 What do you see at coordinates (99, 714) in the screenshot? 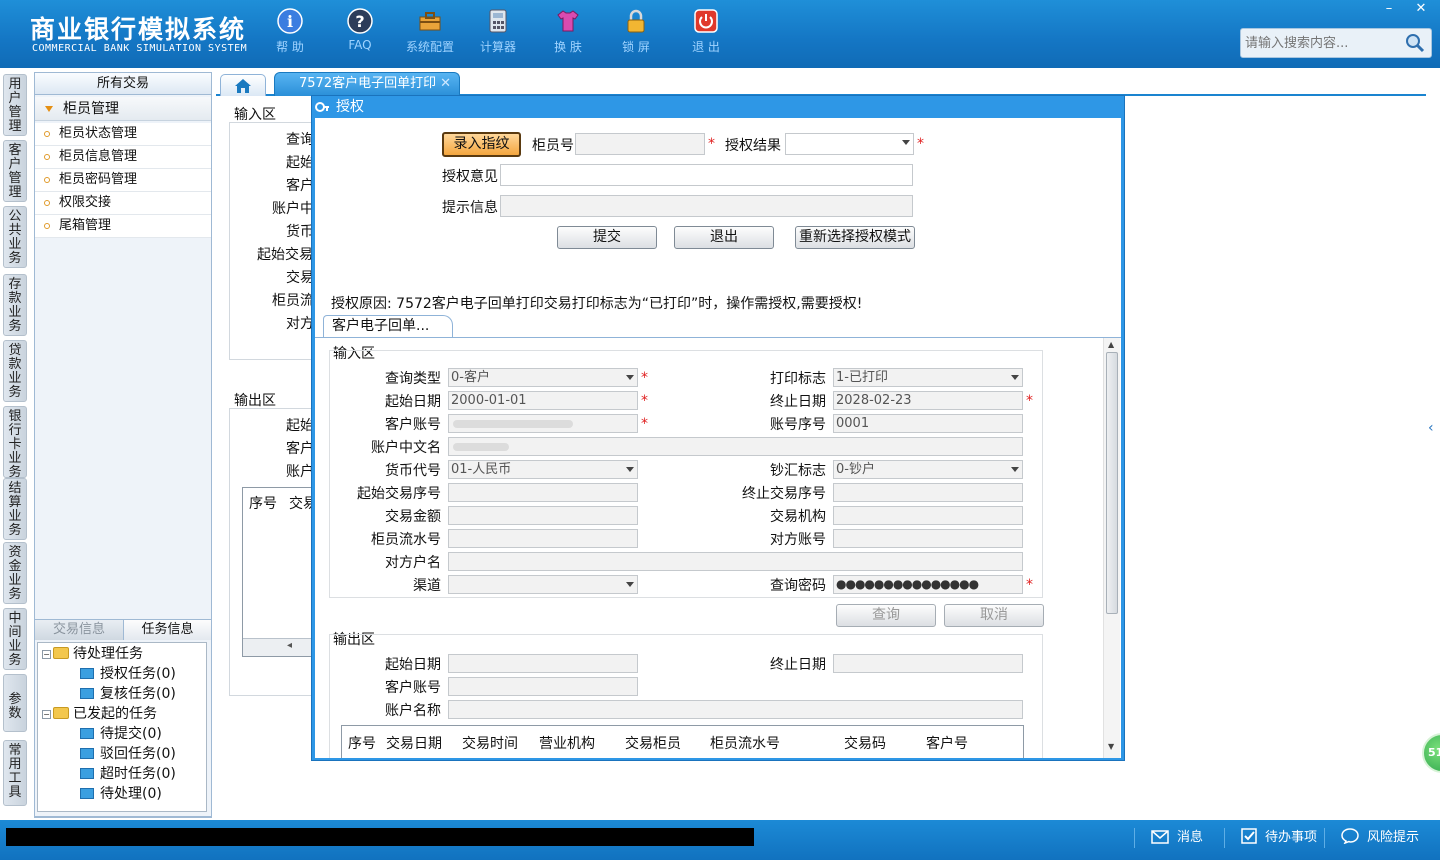
I see `tree-node-initiated: − 已发起的任务` at bounding box center [99, 714].